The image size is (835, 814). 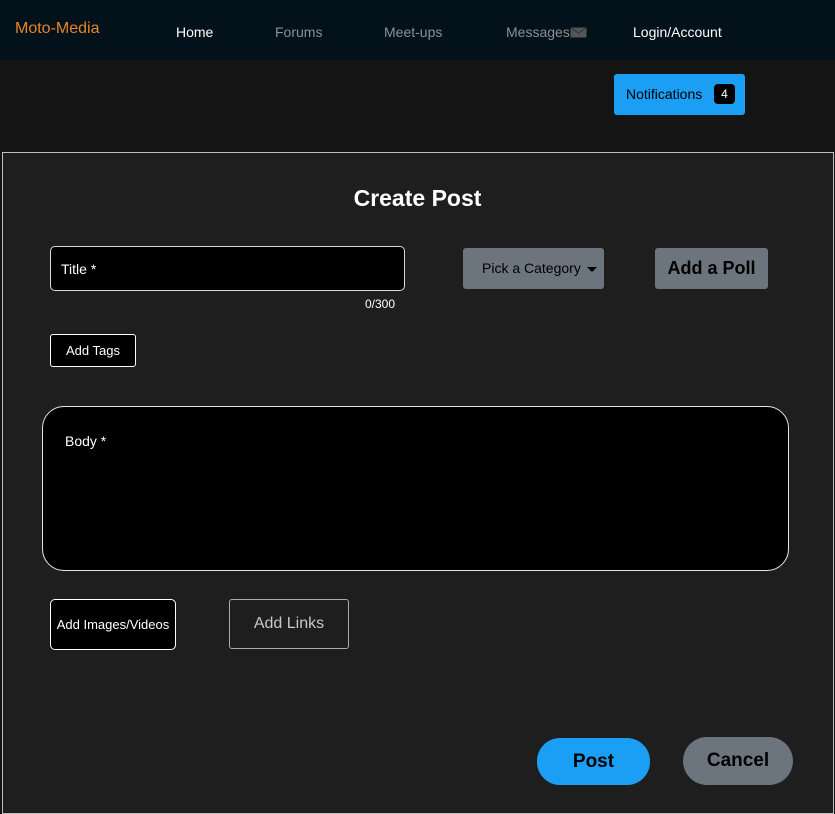 What do you see at coordinates (194, 32) in the screenshot?
I see `nav-home: Home` at bounding box center [194, 32].